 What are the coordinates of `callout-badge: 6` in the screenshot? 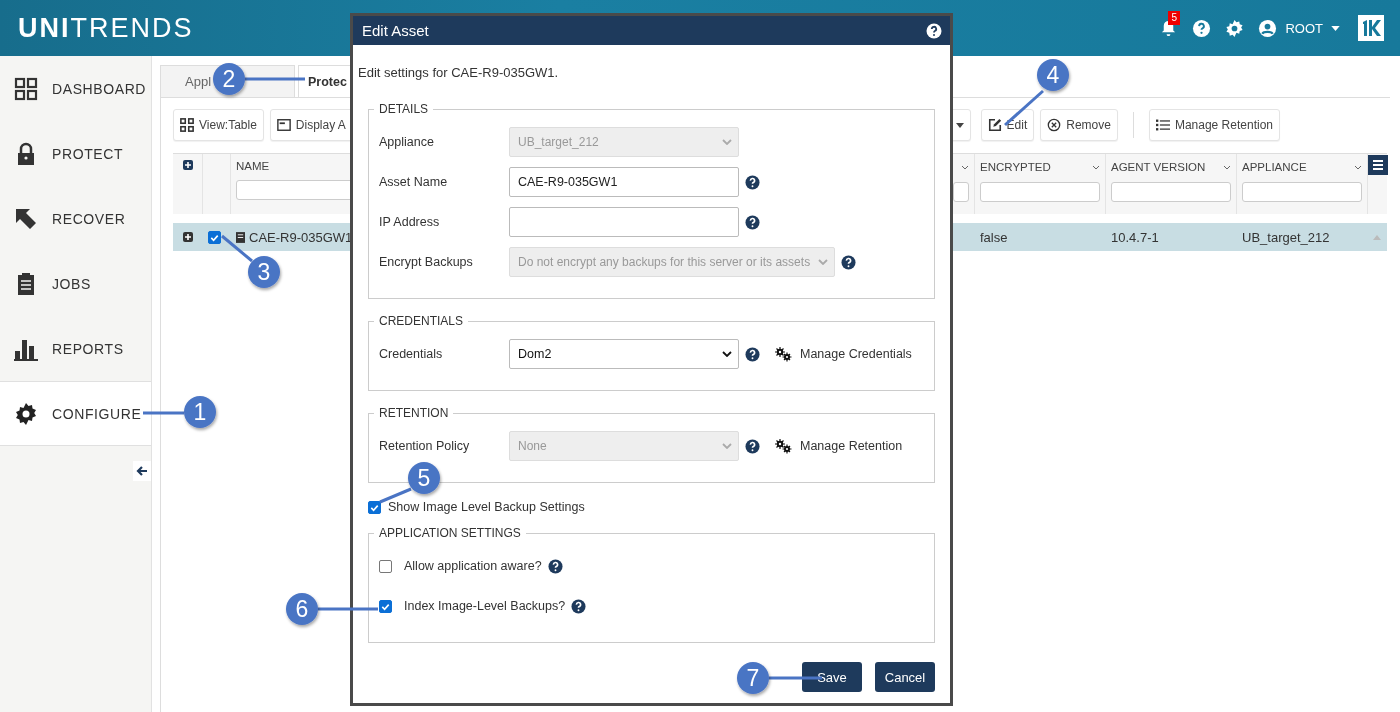 It's located at (302, 609).